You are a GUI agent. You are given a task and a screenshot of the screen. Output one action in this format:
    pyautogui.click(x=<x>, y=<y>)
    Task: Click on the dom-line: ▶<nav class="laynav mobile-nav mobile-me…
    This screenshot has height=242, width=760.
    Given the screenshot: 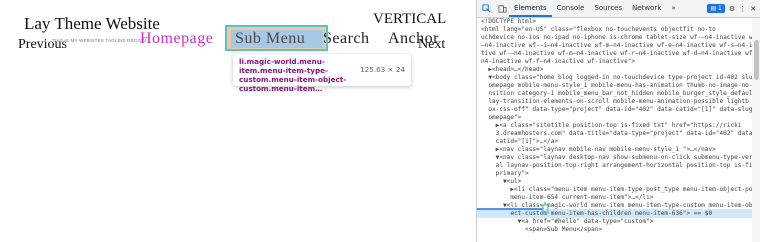 What is the action you would take?
    pyautogui.click(x=616, y=150)
    